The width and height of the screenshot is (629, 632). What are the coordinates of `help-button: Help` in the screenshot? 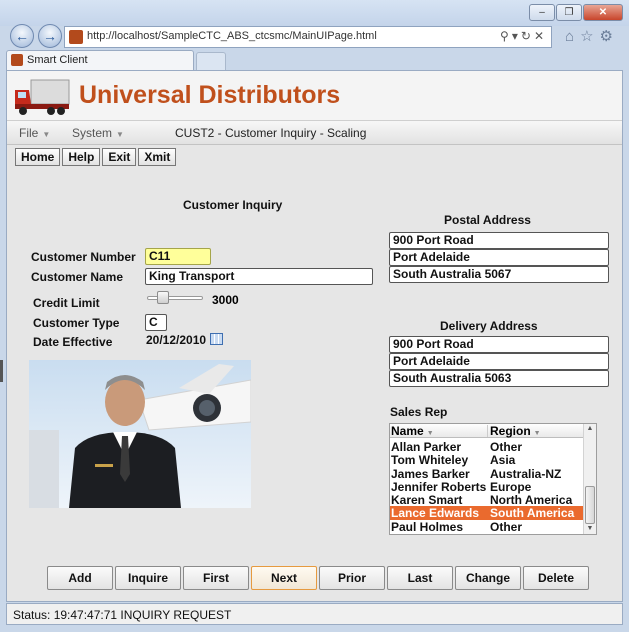 It's located at (81, 157).